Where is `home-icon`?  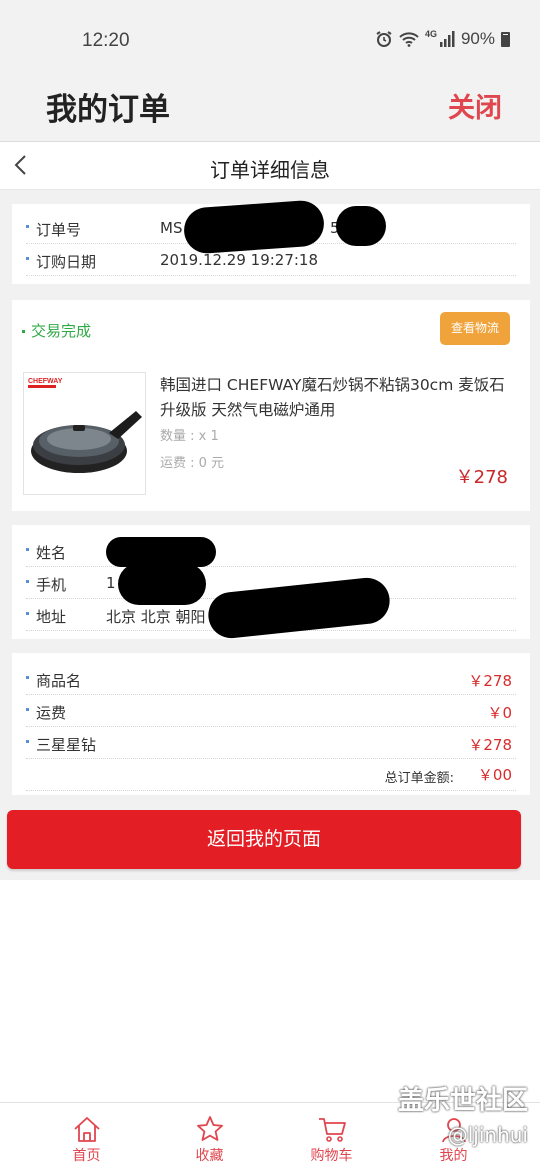 home-icon is located at coordinates (86, 1129).